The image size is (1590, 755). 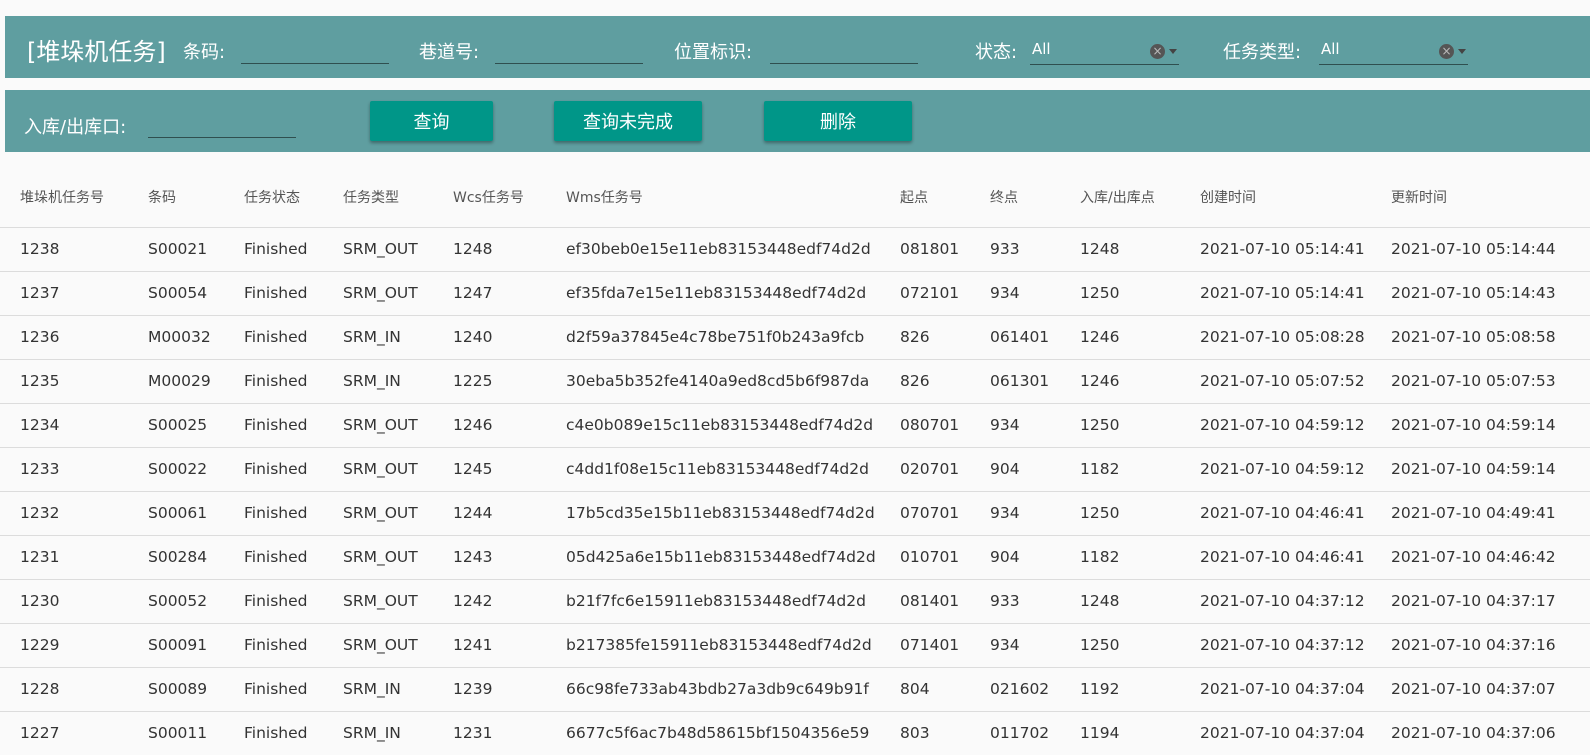 I want to click on task-type-select-value: All, so click(x=1330, y=49).